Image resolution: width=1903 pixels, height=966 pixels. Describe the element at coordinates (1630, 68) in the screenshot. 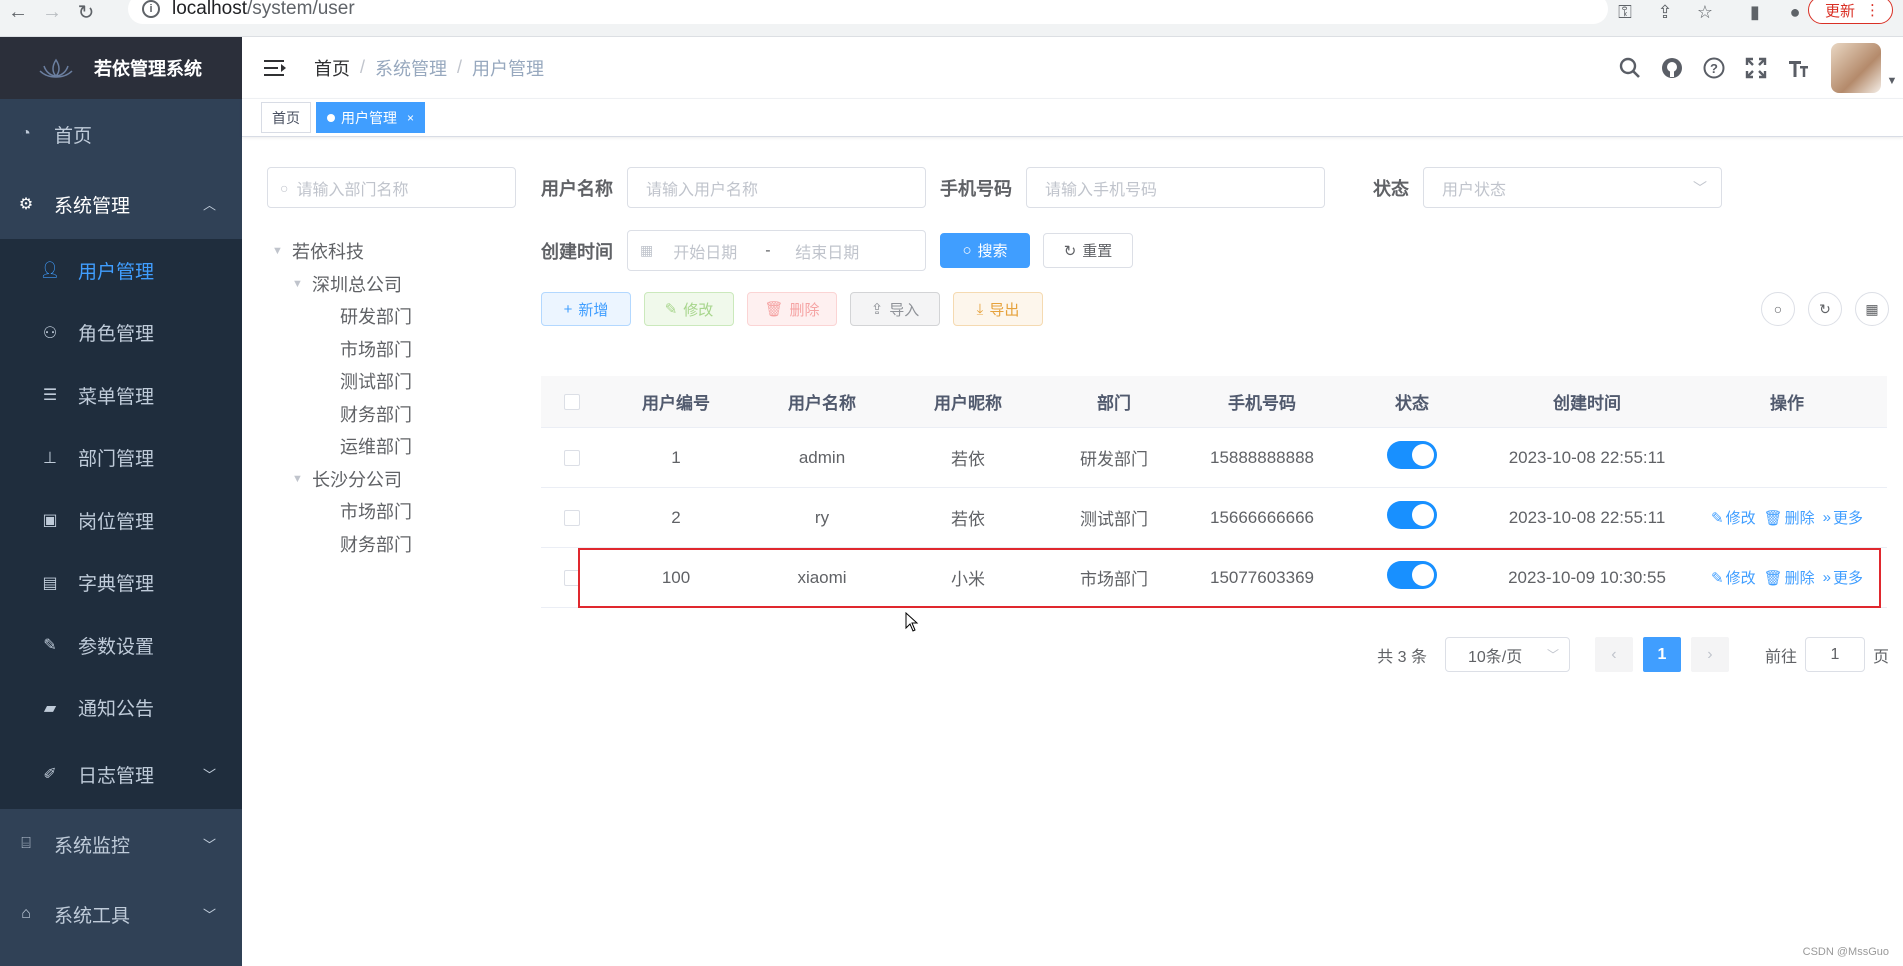

I see `search-icon` at that location.